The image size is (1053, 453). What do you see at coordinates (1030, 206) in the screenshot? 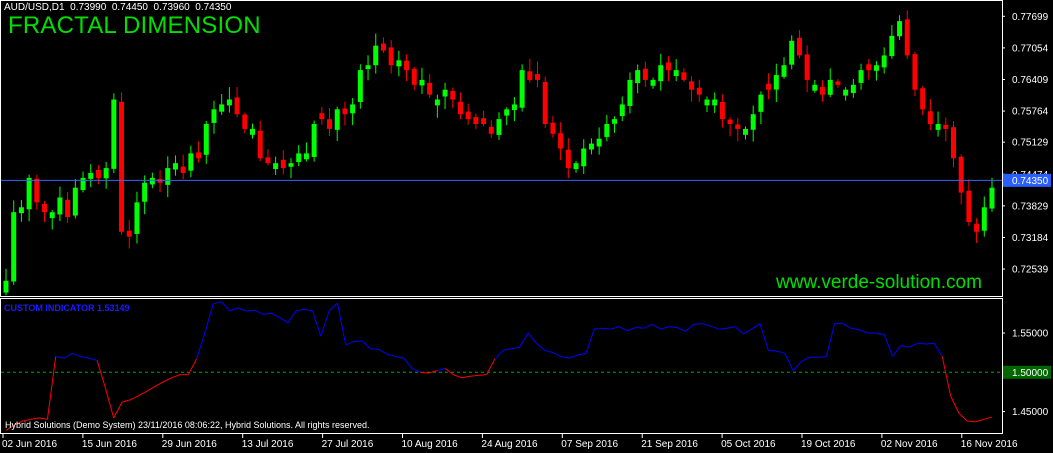
I see `price-axis-label: 0.73829` at bounding box center [1030, 206].